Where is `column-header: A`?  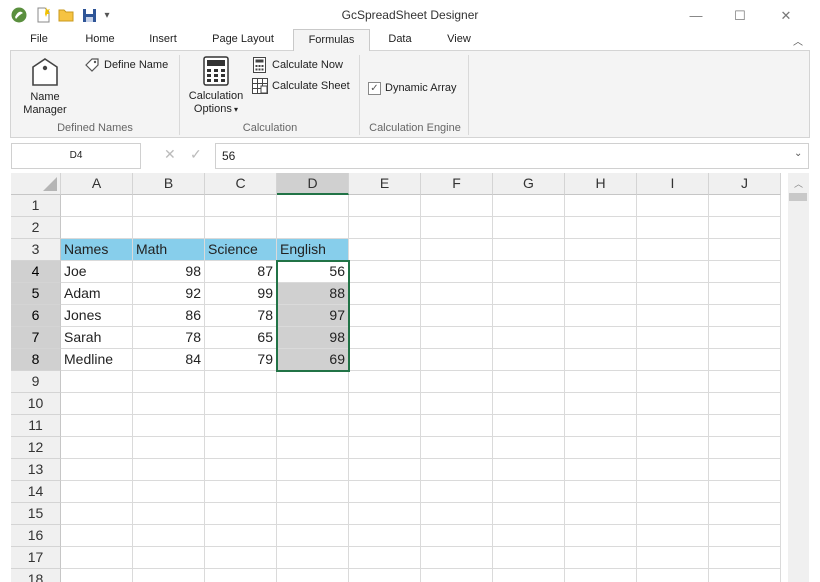
column-header: A is located at coordinates (97, 184).